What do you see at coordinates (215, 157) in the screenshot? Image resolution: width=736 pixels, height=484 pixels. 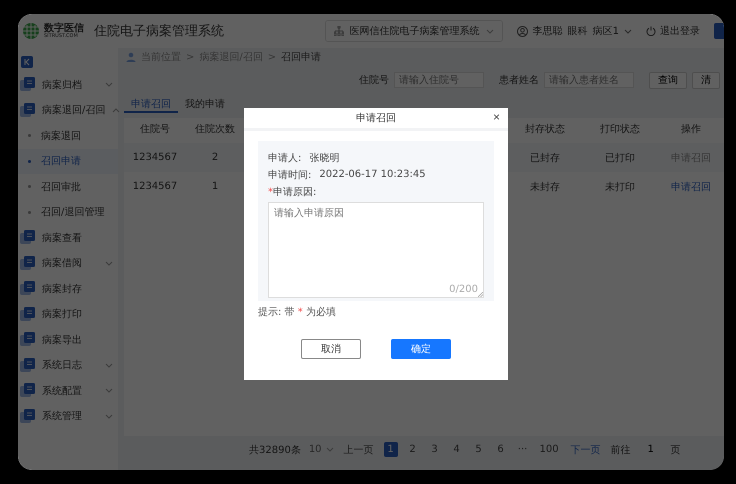 I see `table-cell-text: 2` at bounding box center [215, 157].